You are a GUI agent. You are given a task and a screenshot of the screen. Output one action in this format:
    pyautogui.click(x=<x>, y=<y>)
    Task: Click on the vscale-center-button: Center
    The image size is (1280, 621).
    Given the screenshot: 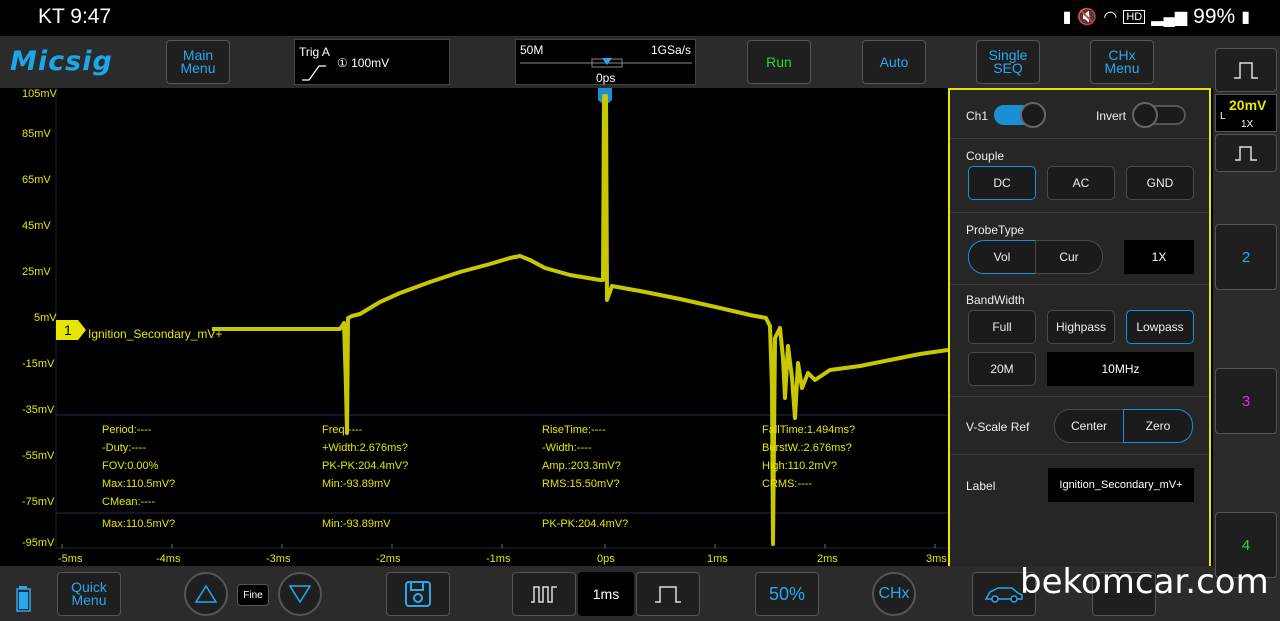 What is the action you would take?
    pyautogui.click(x=1089, y=426)
    